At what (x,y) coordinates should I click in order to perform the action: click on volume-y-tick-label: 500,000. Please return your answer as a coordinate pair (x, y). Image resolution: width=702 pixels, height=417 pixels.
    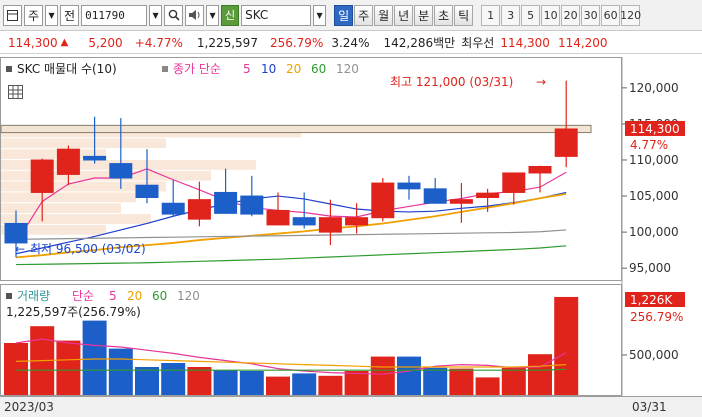
    Looking at the image, I should click on (654, 355).